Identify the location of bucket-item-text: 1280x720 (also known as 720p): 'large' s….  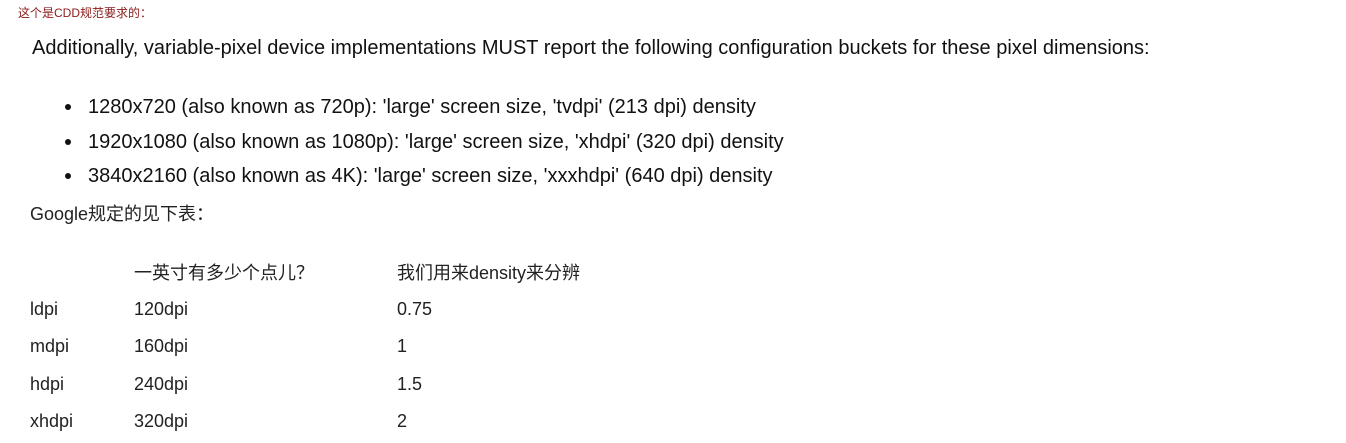
(422, 107).